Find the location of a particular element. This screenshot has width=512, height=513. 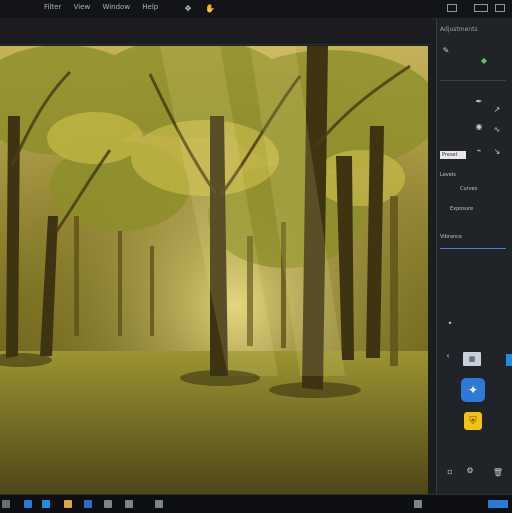

small-square-icon: ▫ is located at coordinates (450, 471).